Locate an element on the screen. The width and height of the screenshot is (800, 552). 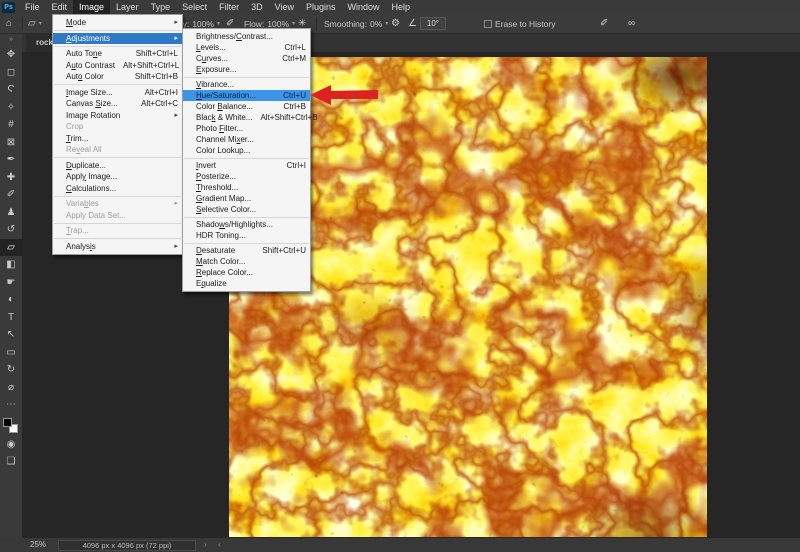
eraser-tool: ▱ is located at coordinates (11, 247).